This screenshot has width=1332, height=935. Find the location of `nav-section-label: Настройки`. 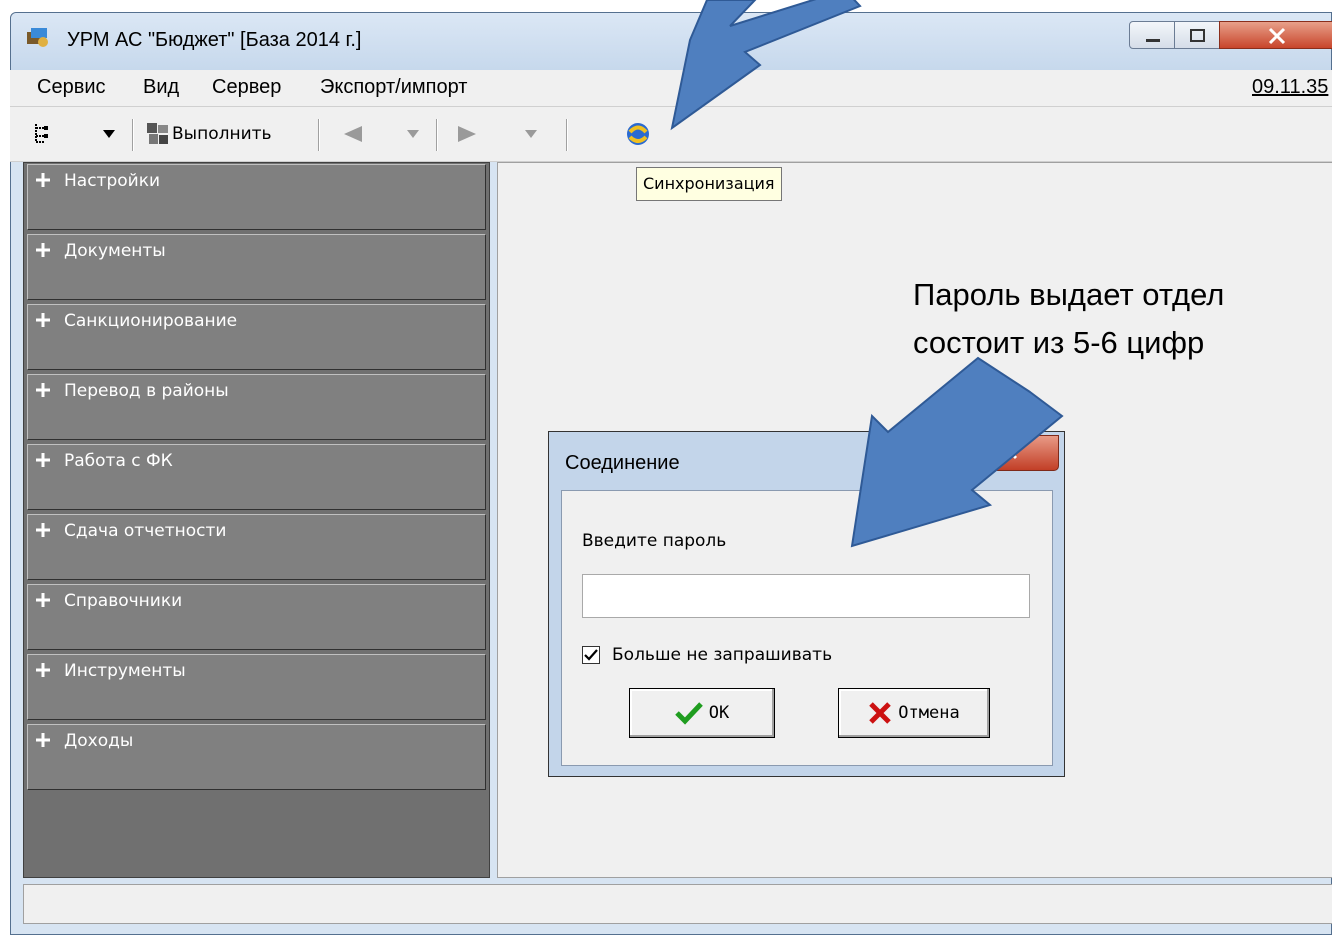

nav-section-label: Настройки is located at coordinates (112, 181).